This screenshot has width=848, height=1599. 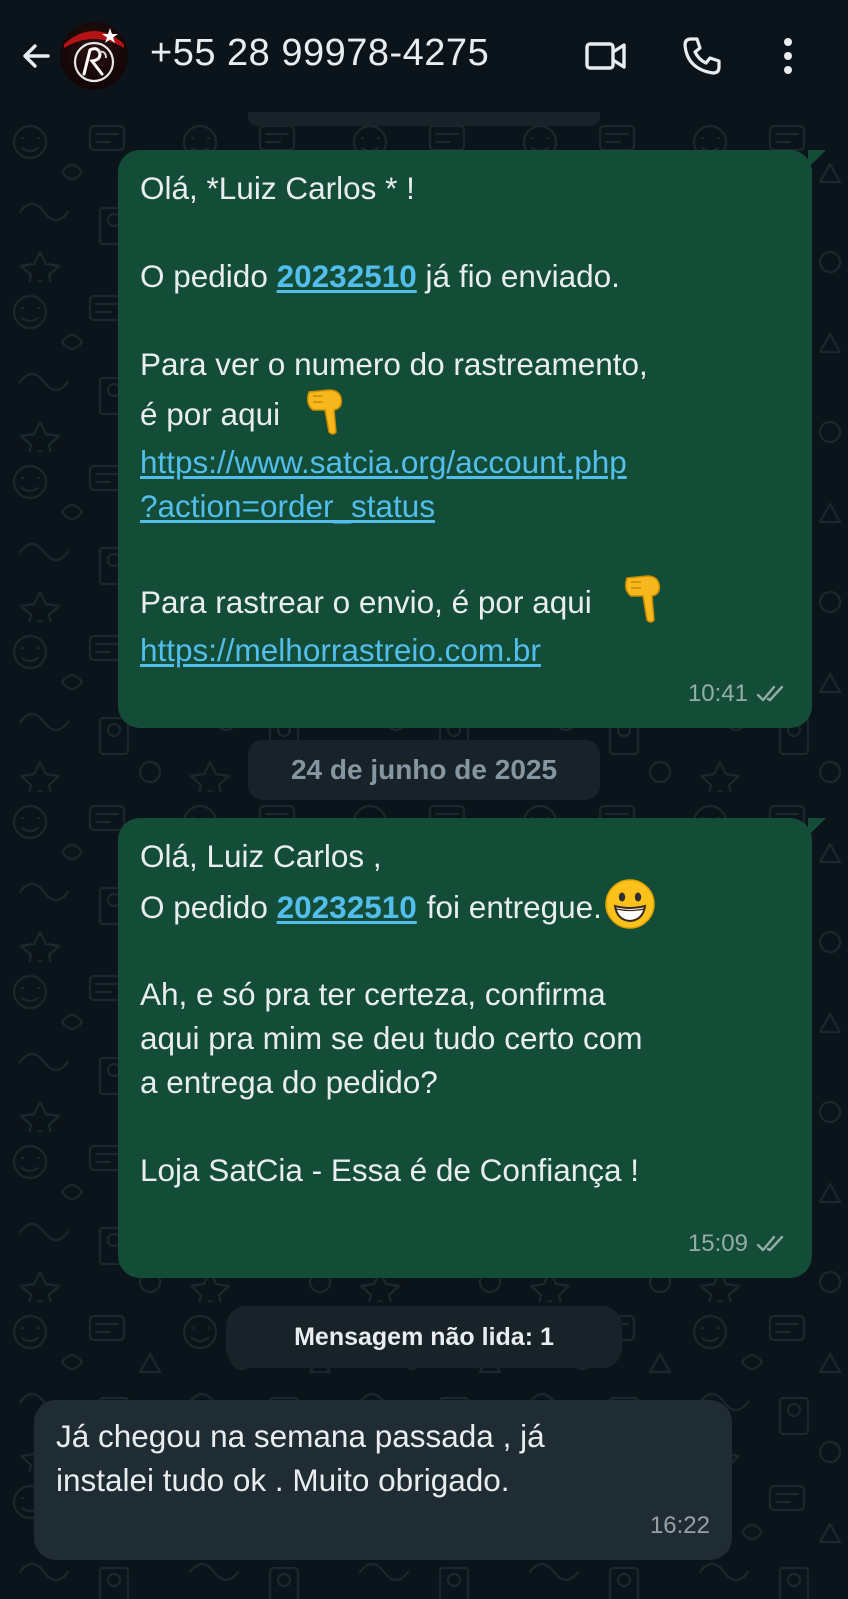 I want to click on message-text-part: Para rastrear o envio, é por aqui, so click(x=366, y=601).